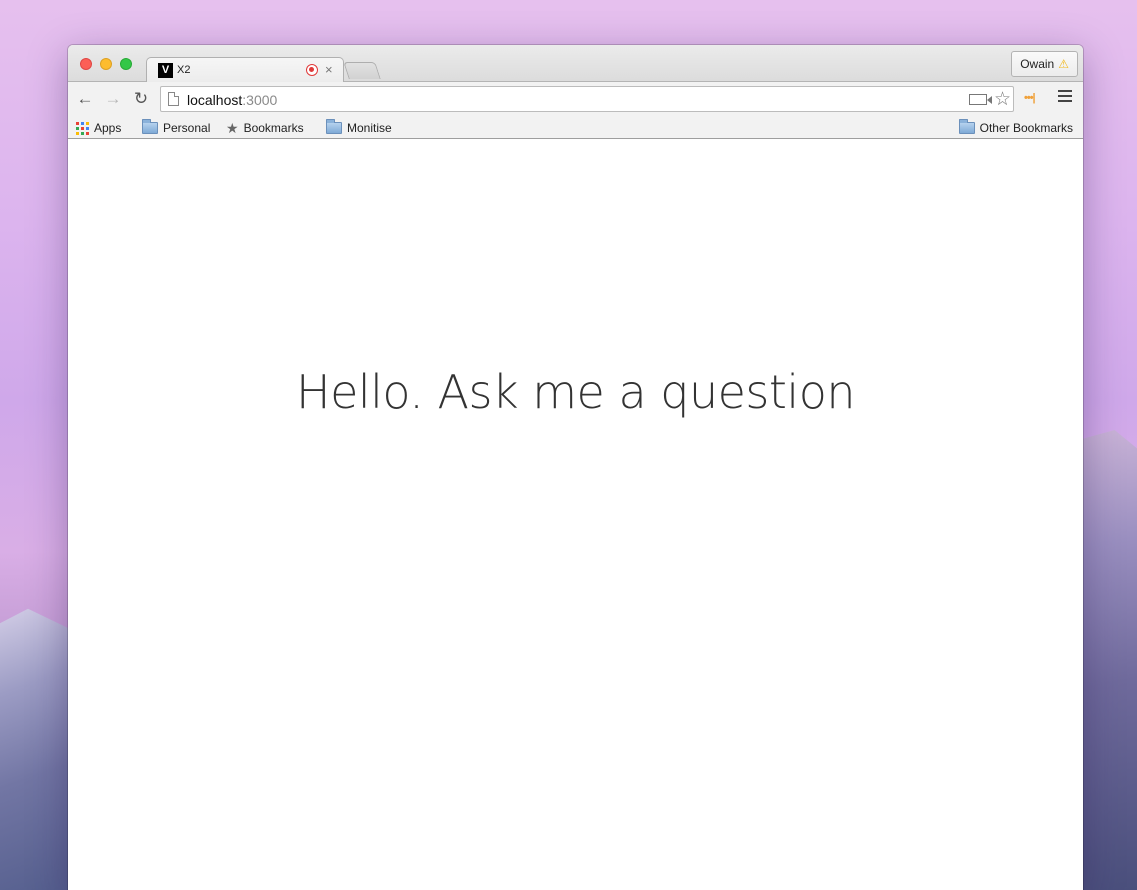 Image resolution: width=1137 pixels, height=890 pixels. Describe the element at coordinates (362, 70) in the screenshot. I see `new-tab-button` at that location.